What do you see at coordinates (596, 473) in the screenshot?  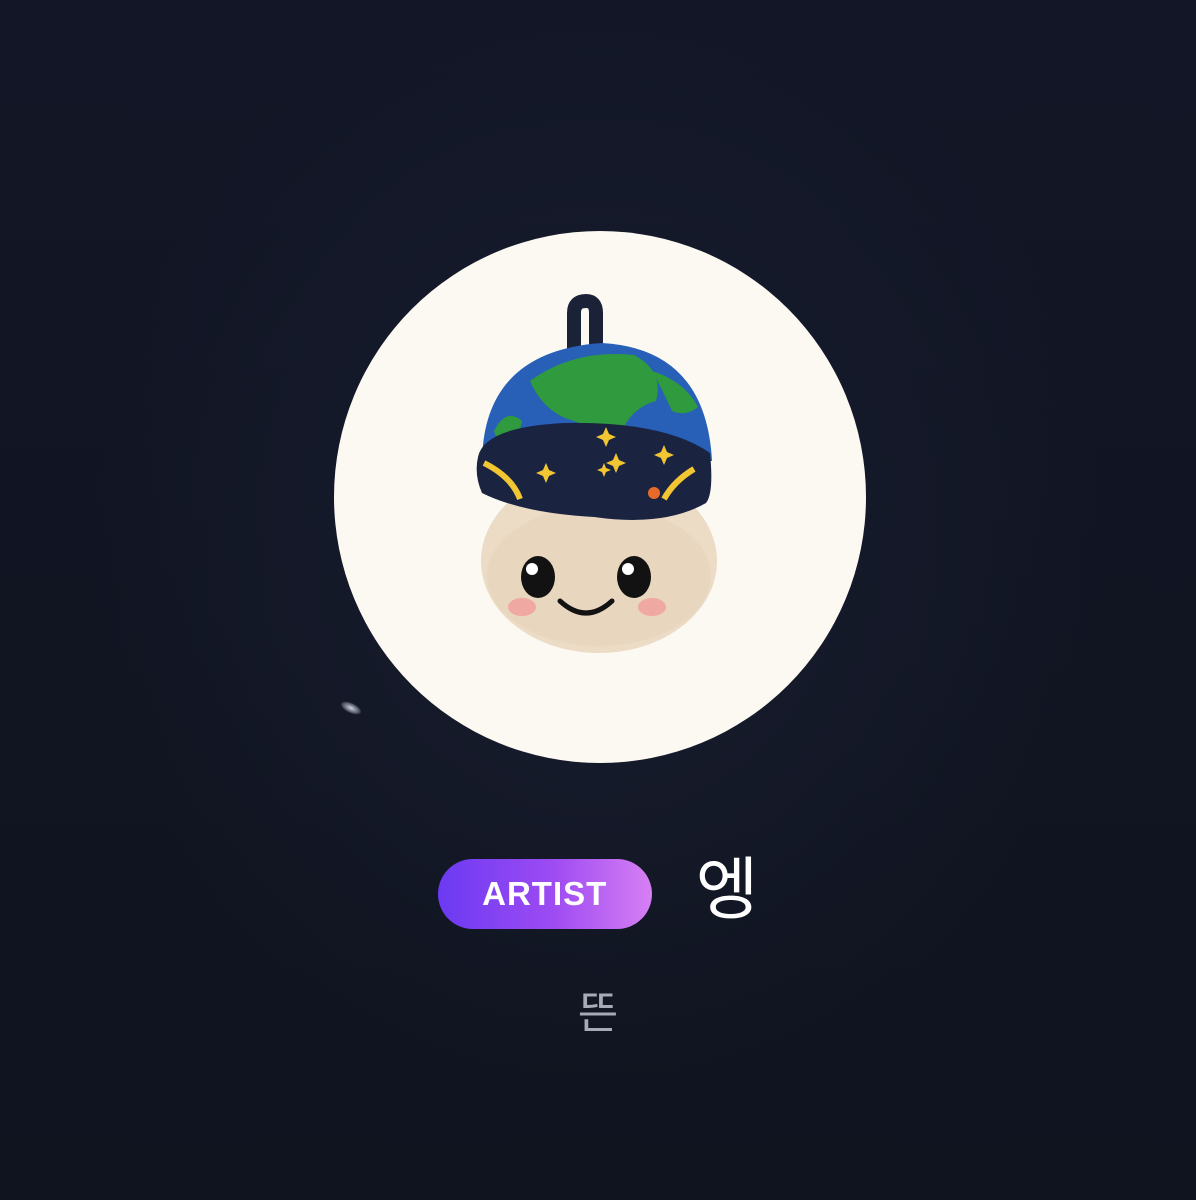 I see `plush-doll-avatar-icon` at bounding box center [596, 473].